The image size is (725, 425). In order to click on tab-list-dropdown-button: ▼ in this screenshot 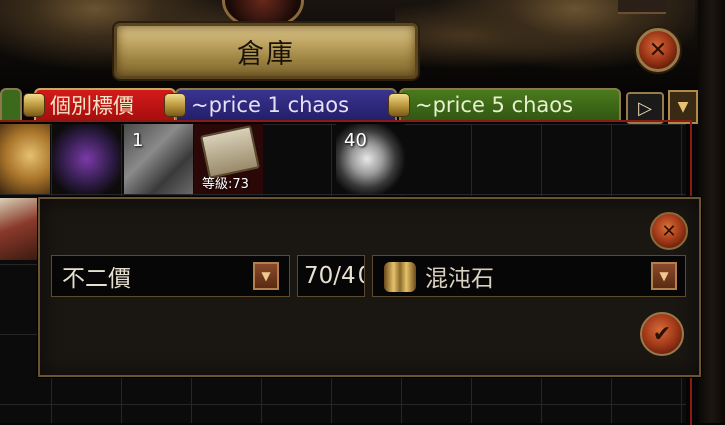, I will do `click(683, 107)`.